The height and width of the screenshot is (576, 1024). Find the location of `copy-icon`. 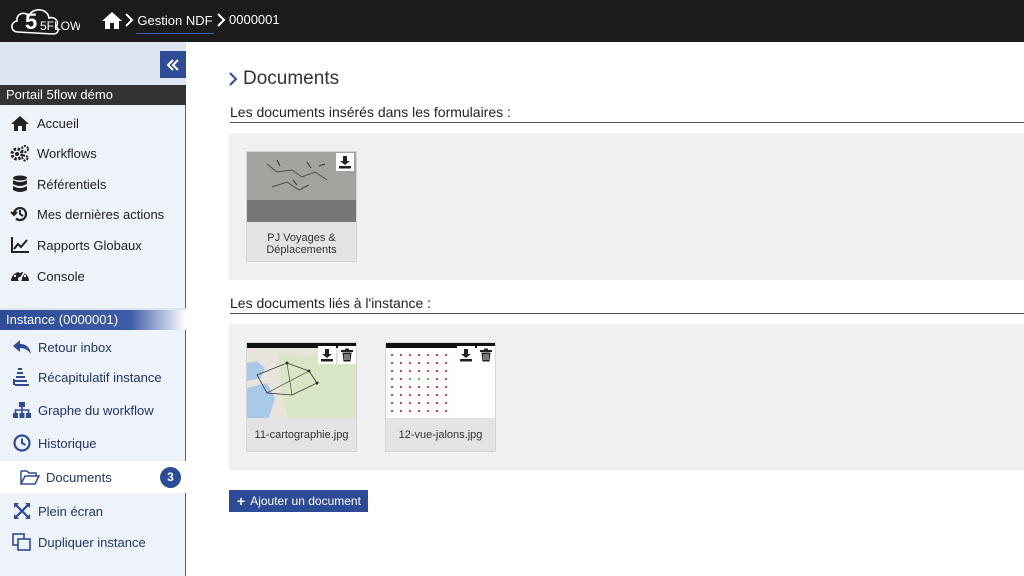

copy-icon is located at coordinates (21, 542).